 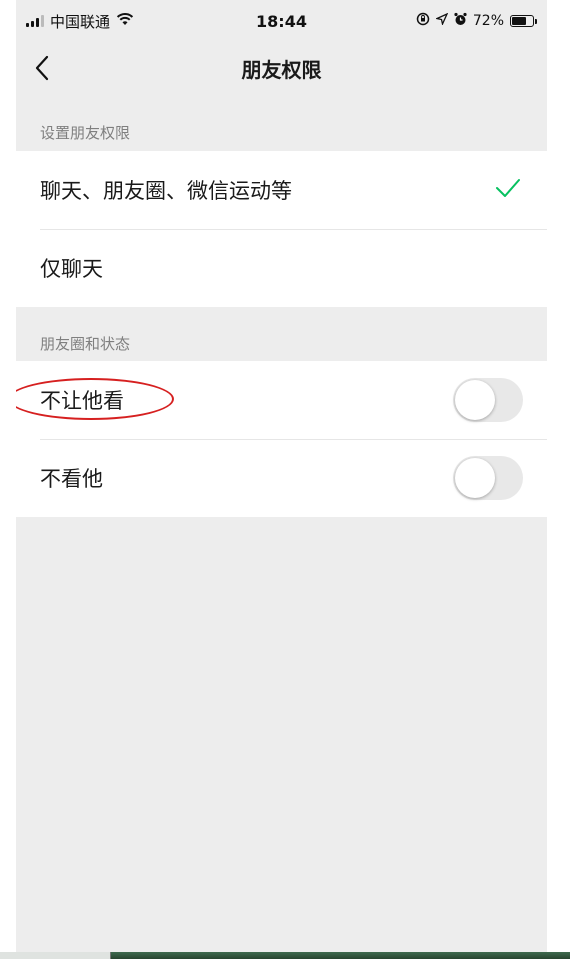 What do you see at coordinates (281, 268) in the screenshot?
I see `option-chat-only: 仅聊天` at bounding box center [281, 268].